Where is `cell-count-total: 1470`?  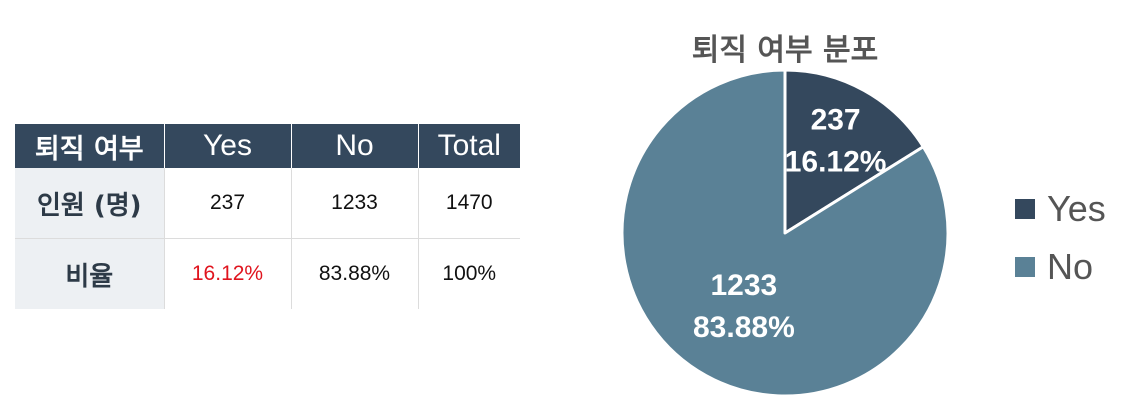 cell-count-total: 1470 is located at coordinates (469, 203).